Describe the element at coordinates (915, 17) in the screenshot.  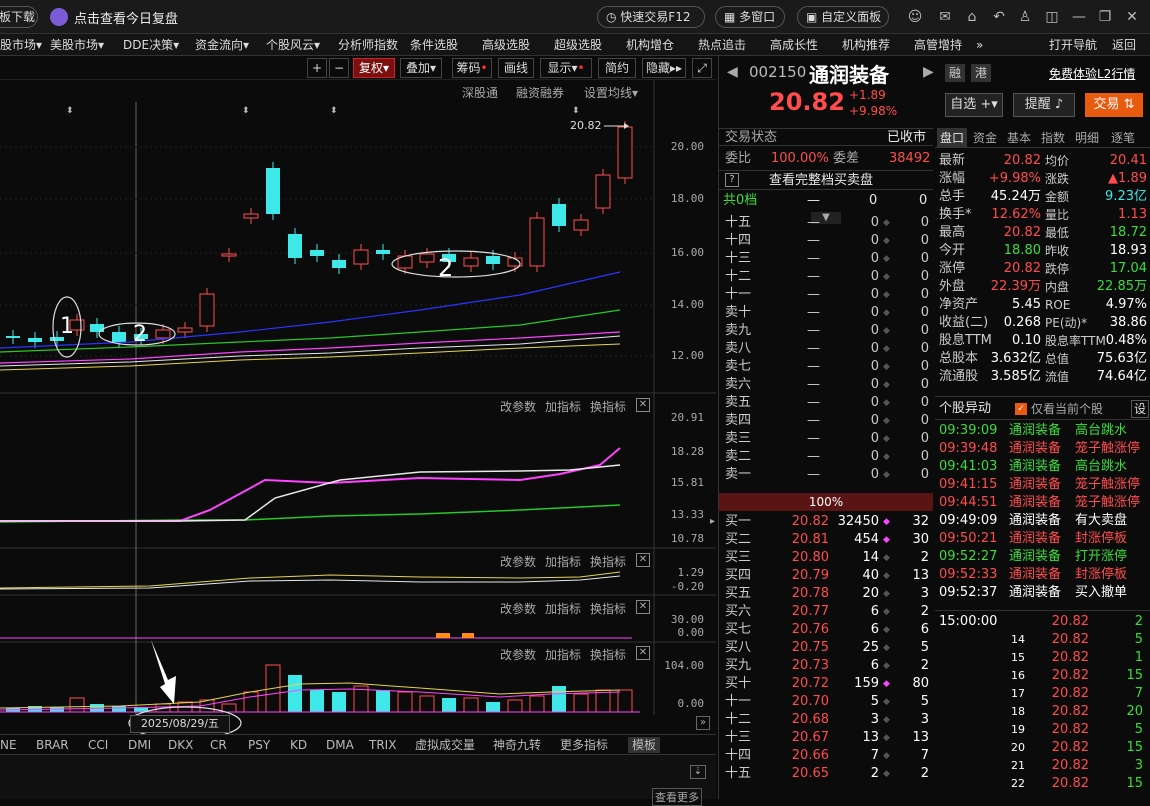
I see `user-icon: ☺` at that location.